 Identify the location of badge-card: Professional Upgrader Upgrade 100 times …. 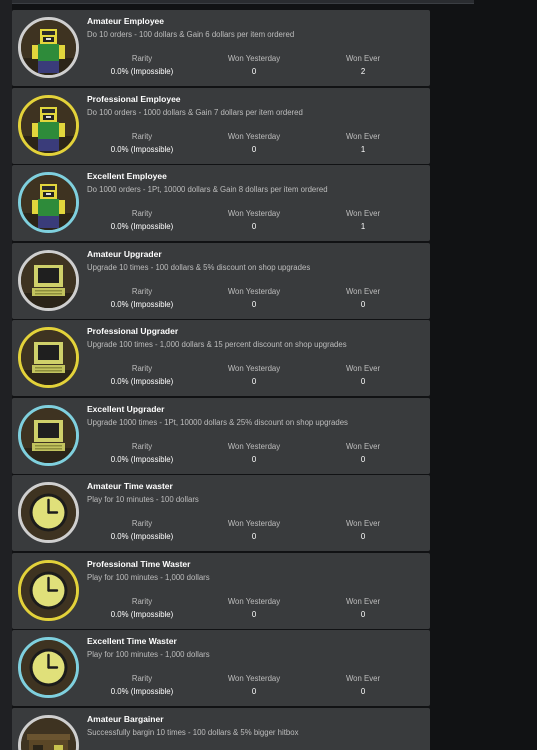
(221, 358).